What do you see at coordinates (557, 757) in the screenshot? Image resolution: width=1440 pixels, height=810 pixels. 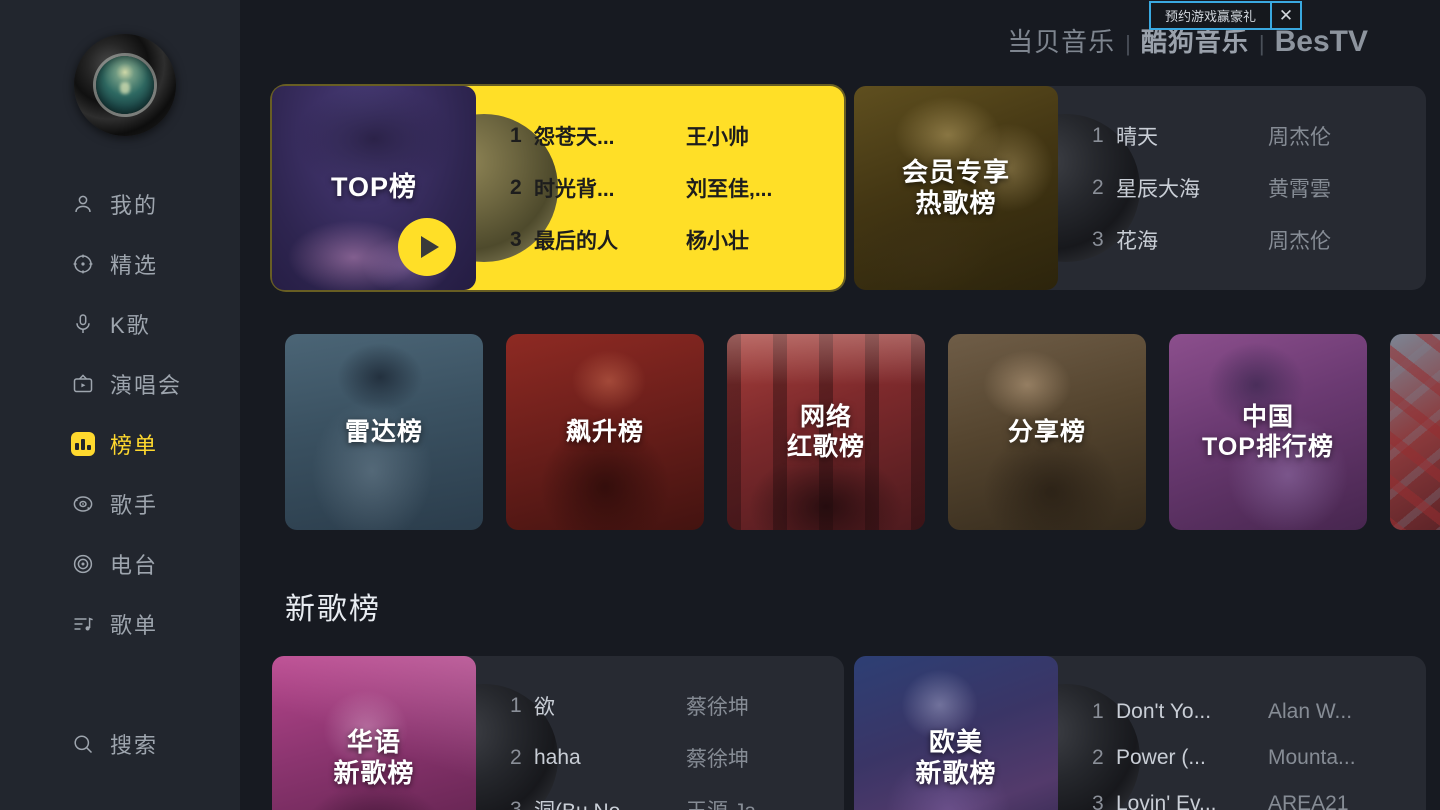 I see `track-name: haha` at bounding box center [557, 757].